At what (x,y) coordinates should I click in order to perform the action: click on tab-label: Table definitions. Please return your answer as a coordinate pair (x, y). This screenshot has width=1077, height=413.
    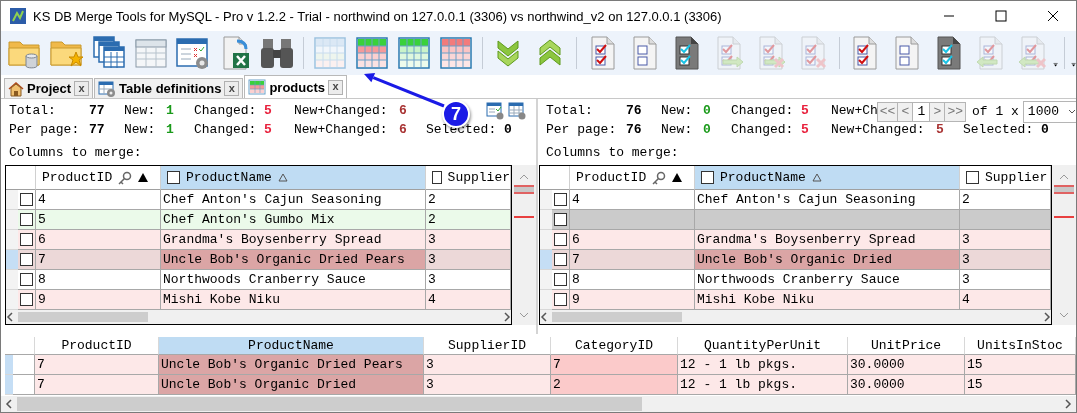
    Looking at the image, I should click on (170, 88).